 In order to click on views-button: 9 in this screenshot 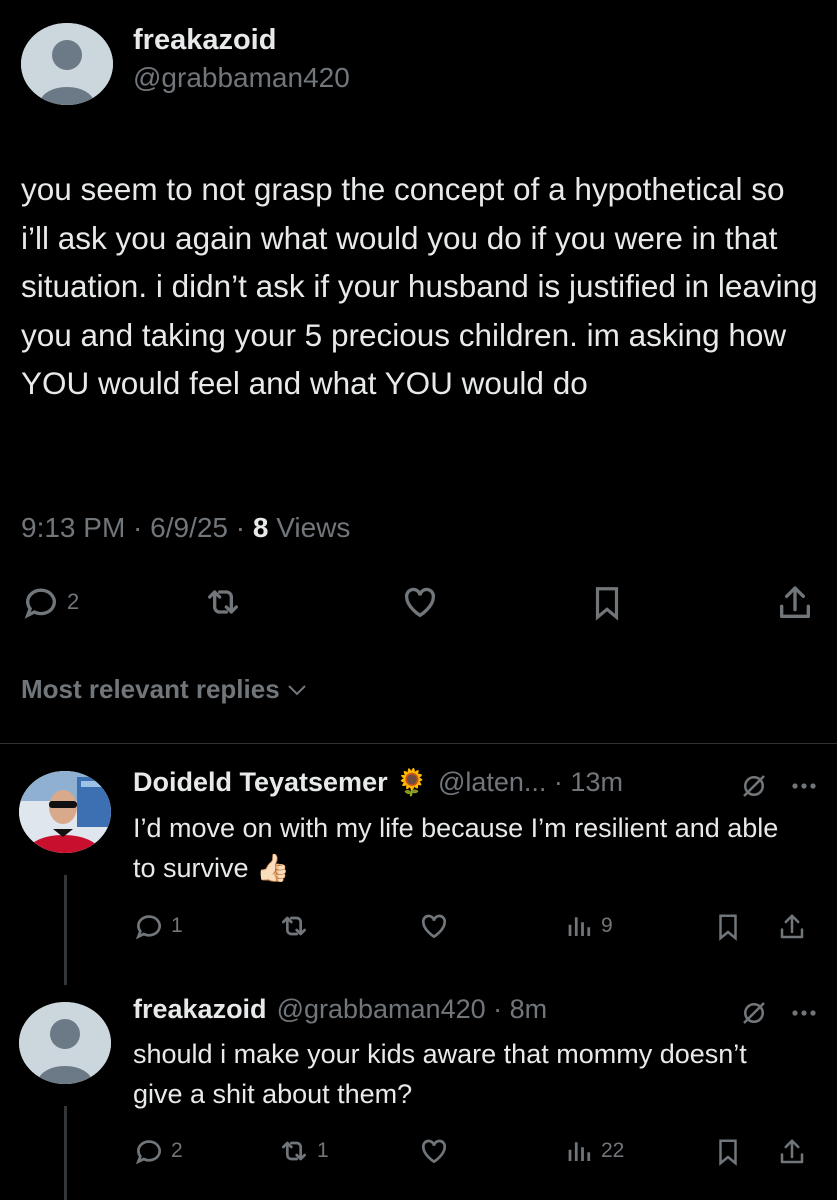, I will do `click(589, 926)`.